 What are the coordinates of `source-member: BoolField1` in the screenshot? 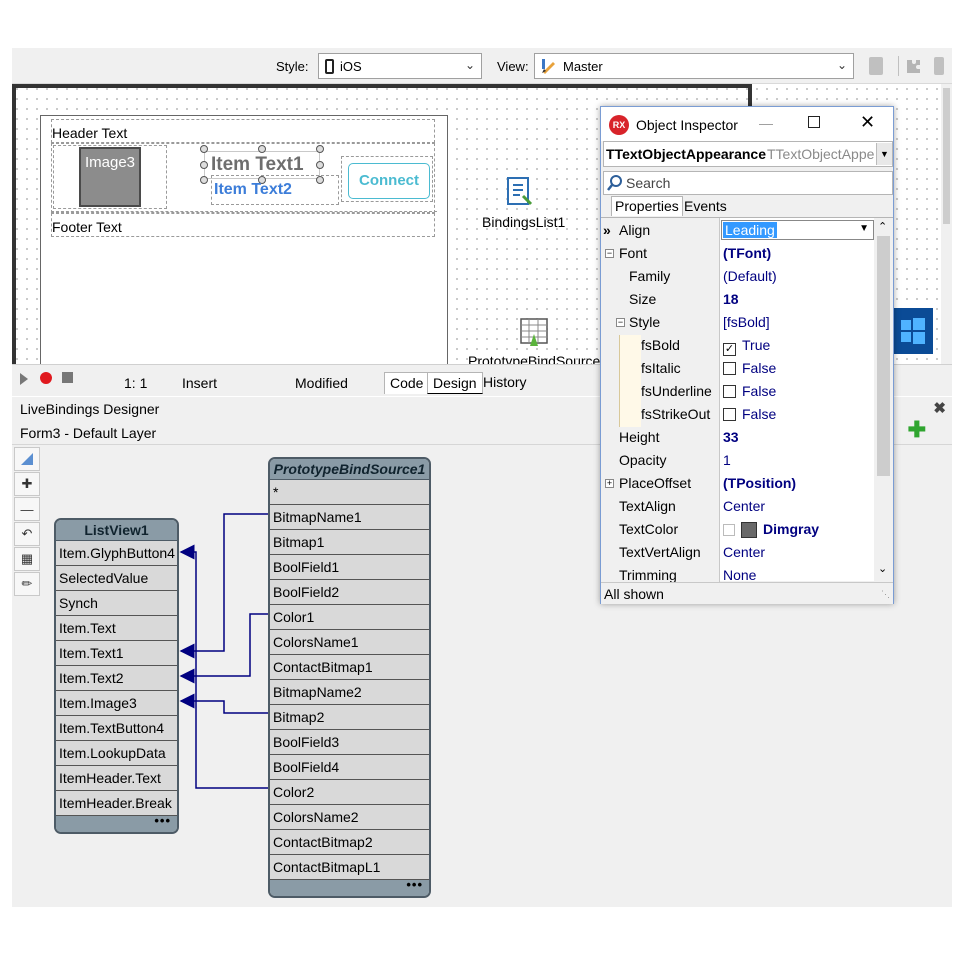 It's located at (349, 567).